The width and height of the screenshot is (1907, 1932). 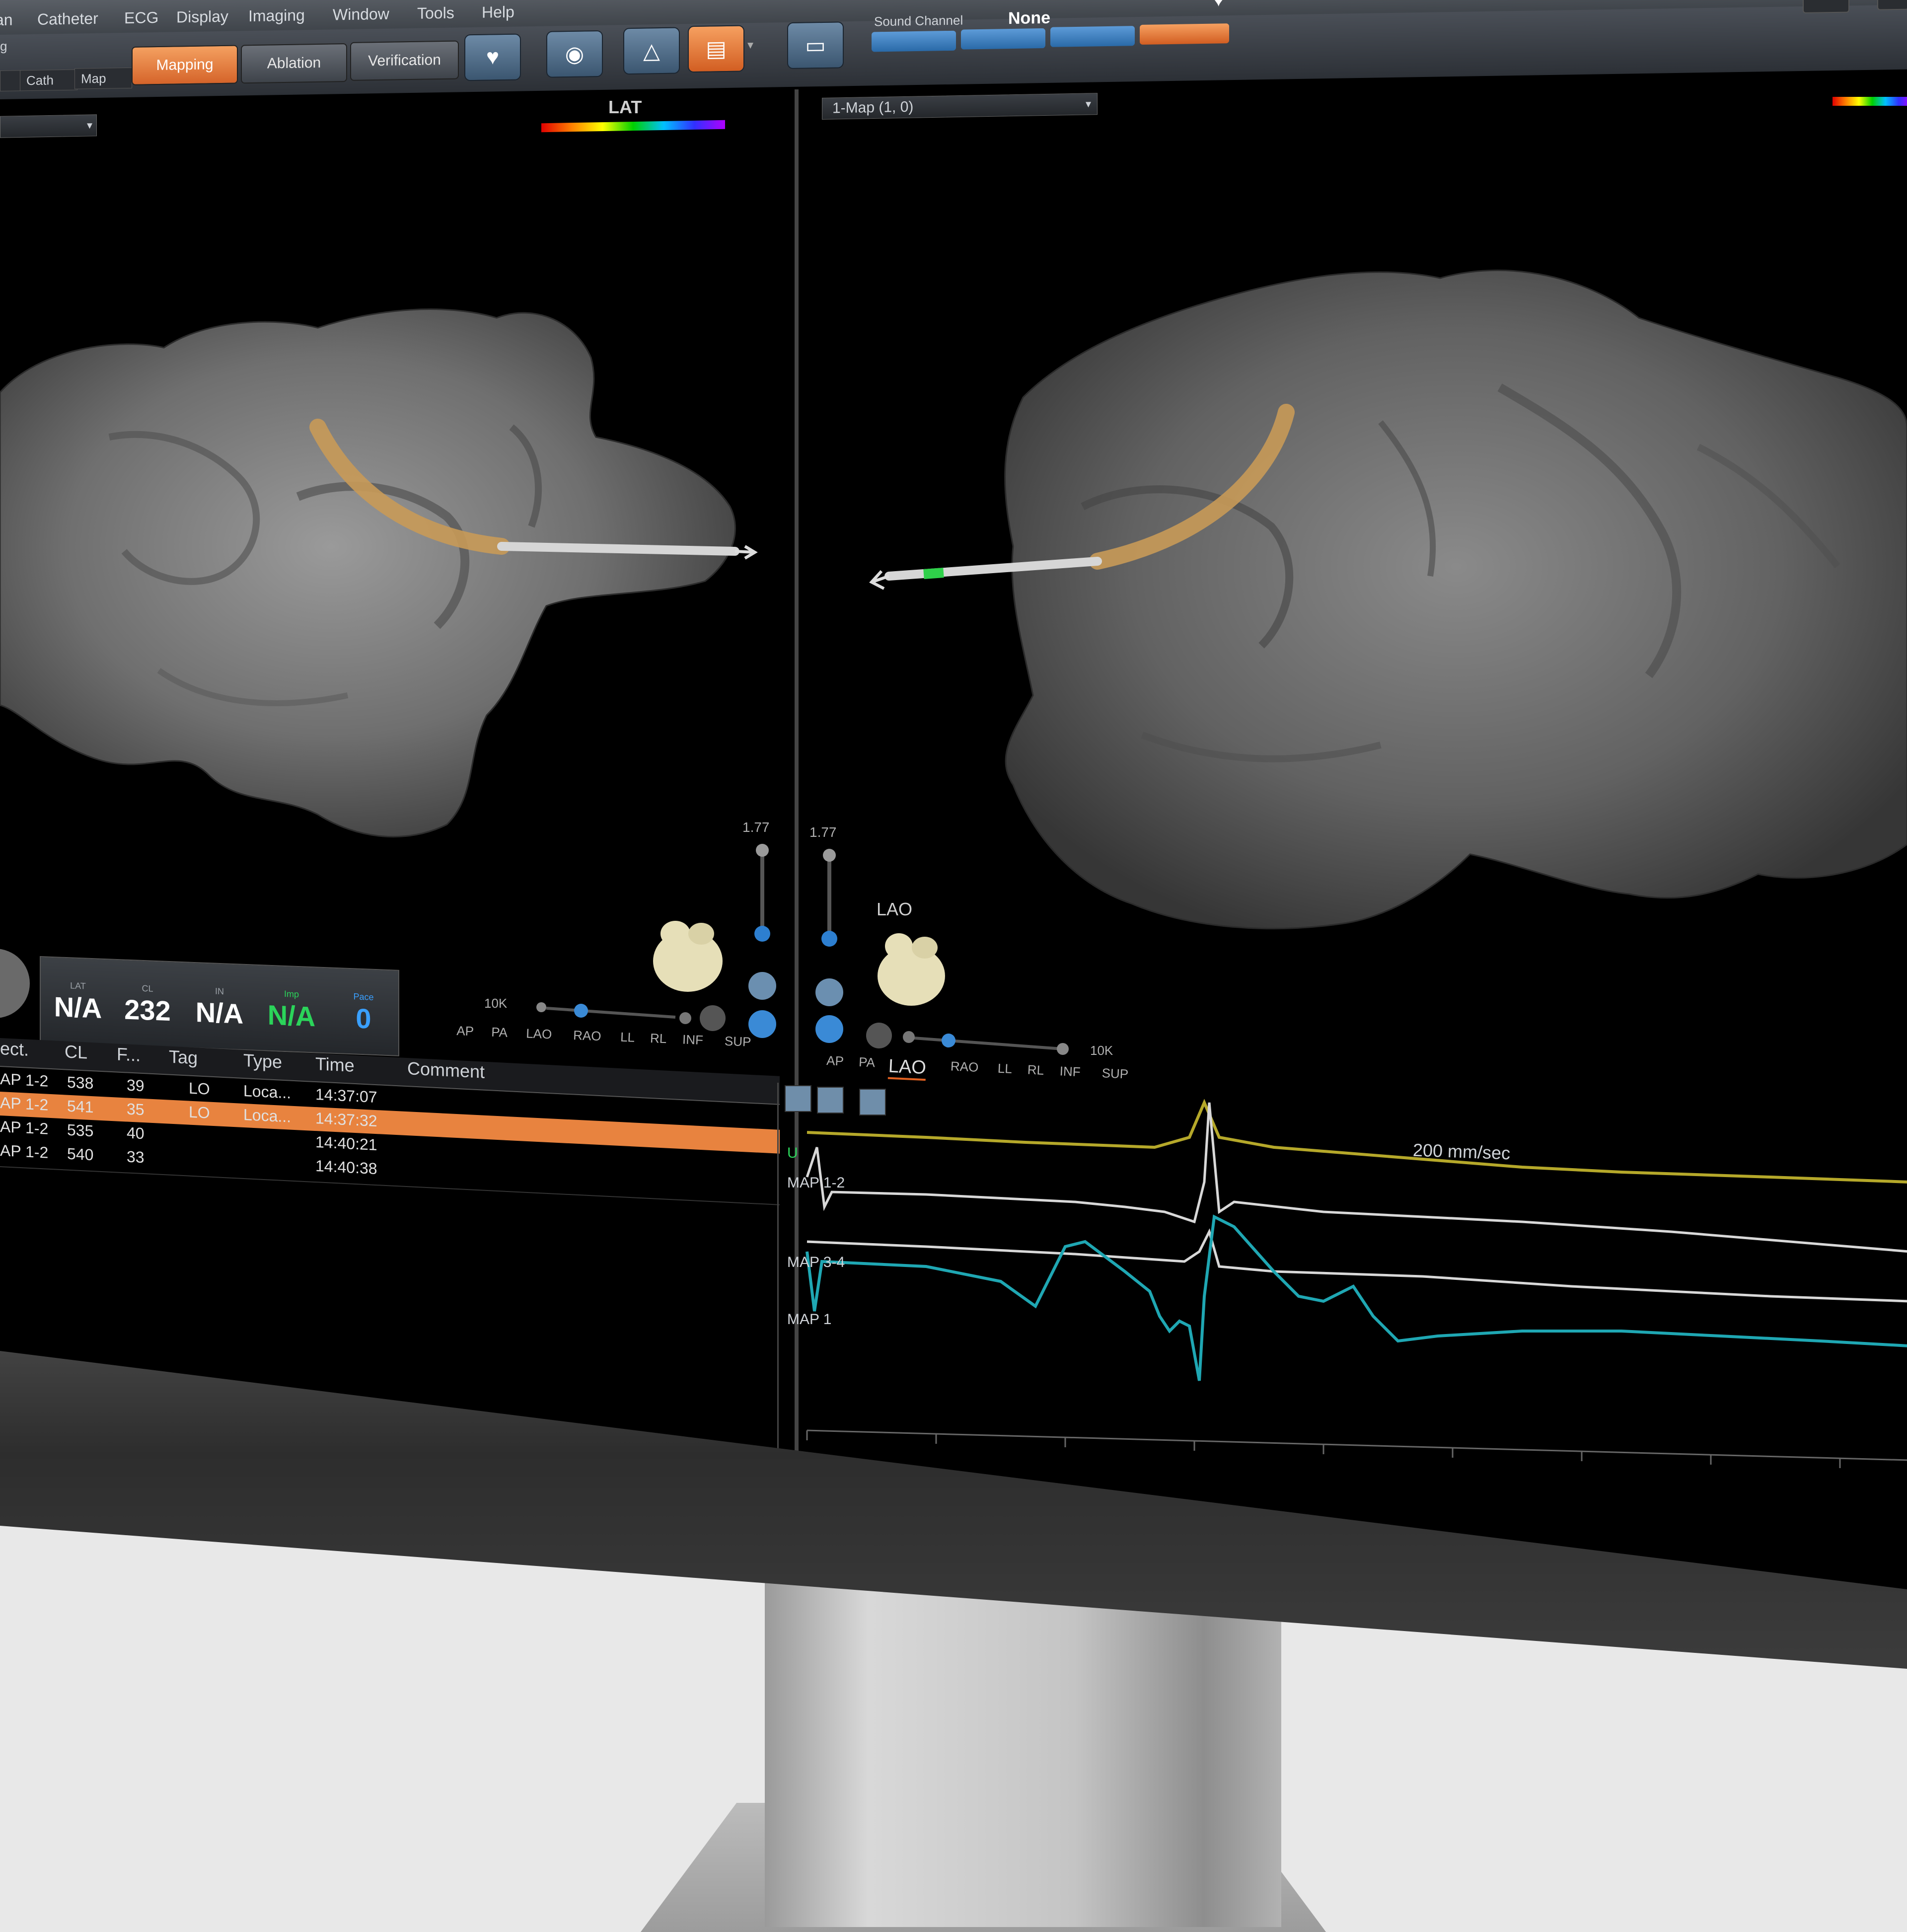 I want to click on left-orient-pa: PA, so click(x=499, y=1032).